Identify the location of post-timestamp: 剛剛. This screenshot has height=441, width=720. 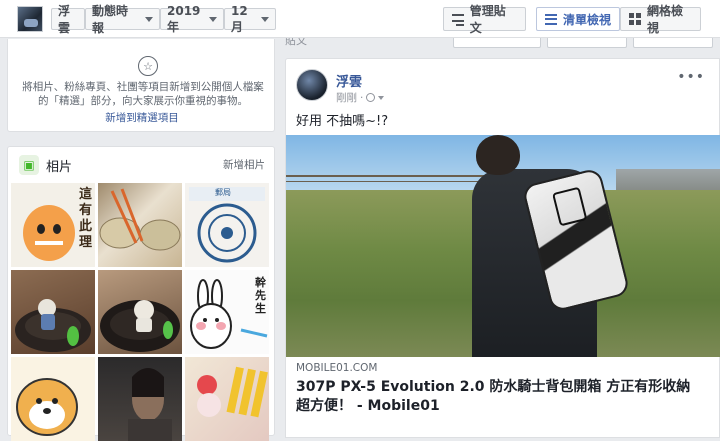
(346, 97).